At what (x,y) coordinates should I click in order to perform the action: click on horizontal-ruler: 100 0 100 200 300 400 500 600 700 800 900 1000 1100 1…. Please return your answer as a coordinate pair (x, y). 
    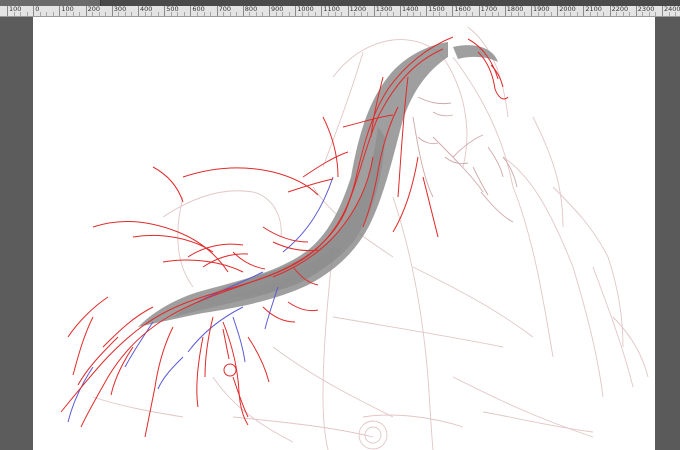
    Looking at the image, I should click on (340, 11).